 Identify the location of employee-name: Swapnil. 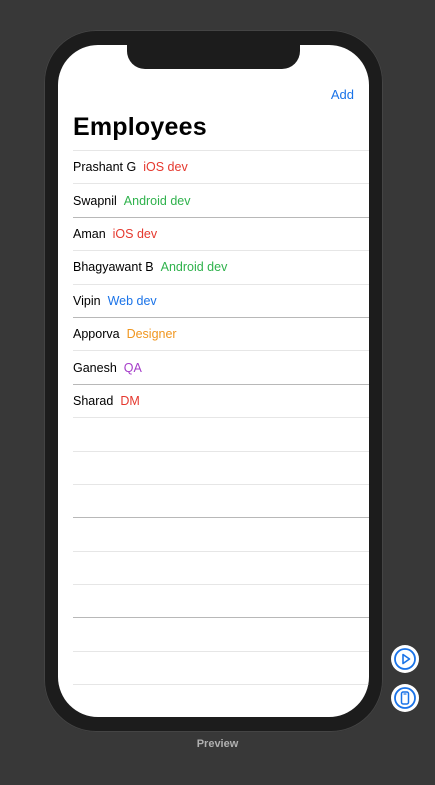
(95, 200).